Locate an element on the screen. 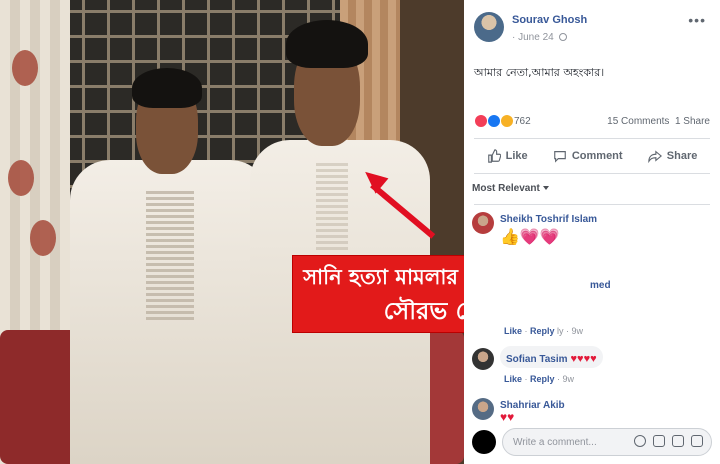 This screenshot has width=720, height=464. like-icon is located at coordinates (493, 121).